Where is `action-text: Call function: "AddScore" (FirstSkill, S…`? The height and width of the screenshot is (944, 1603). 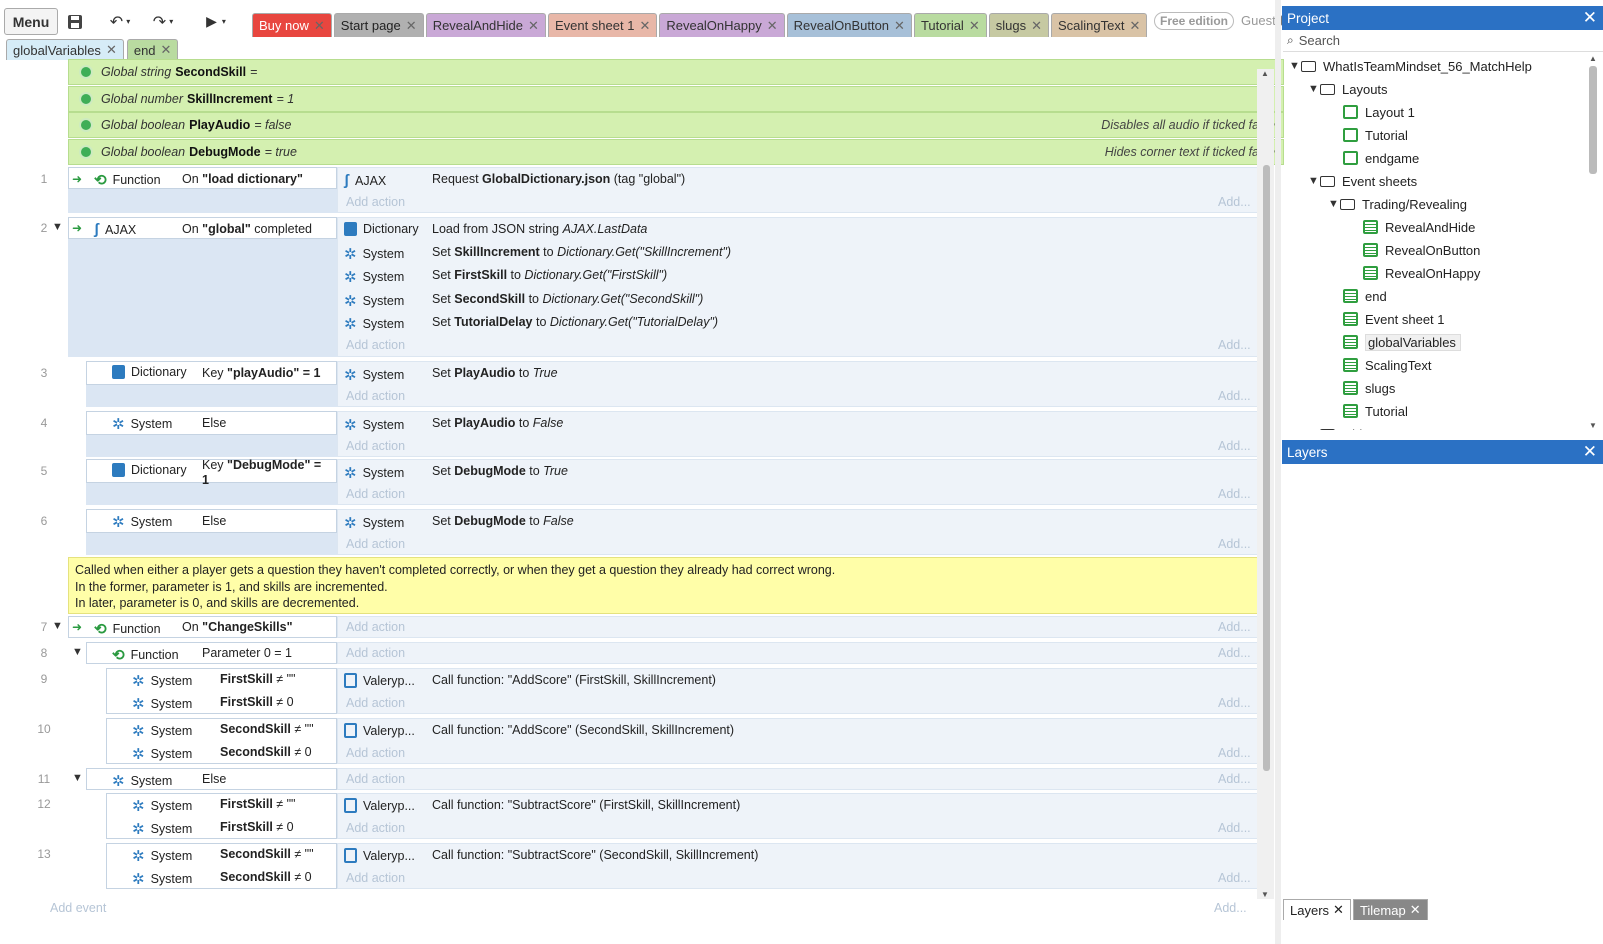 action-text: Call function: "AddScore" (FirstSkill, S… is located at coordinates (574, 680).